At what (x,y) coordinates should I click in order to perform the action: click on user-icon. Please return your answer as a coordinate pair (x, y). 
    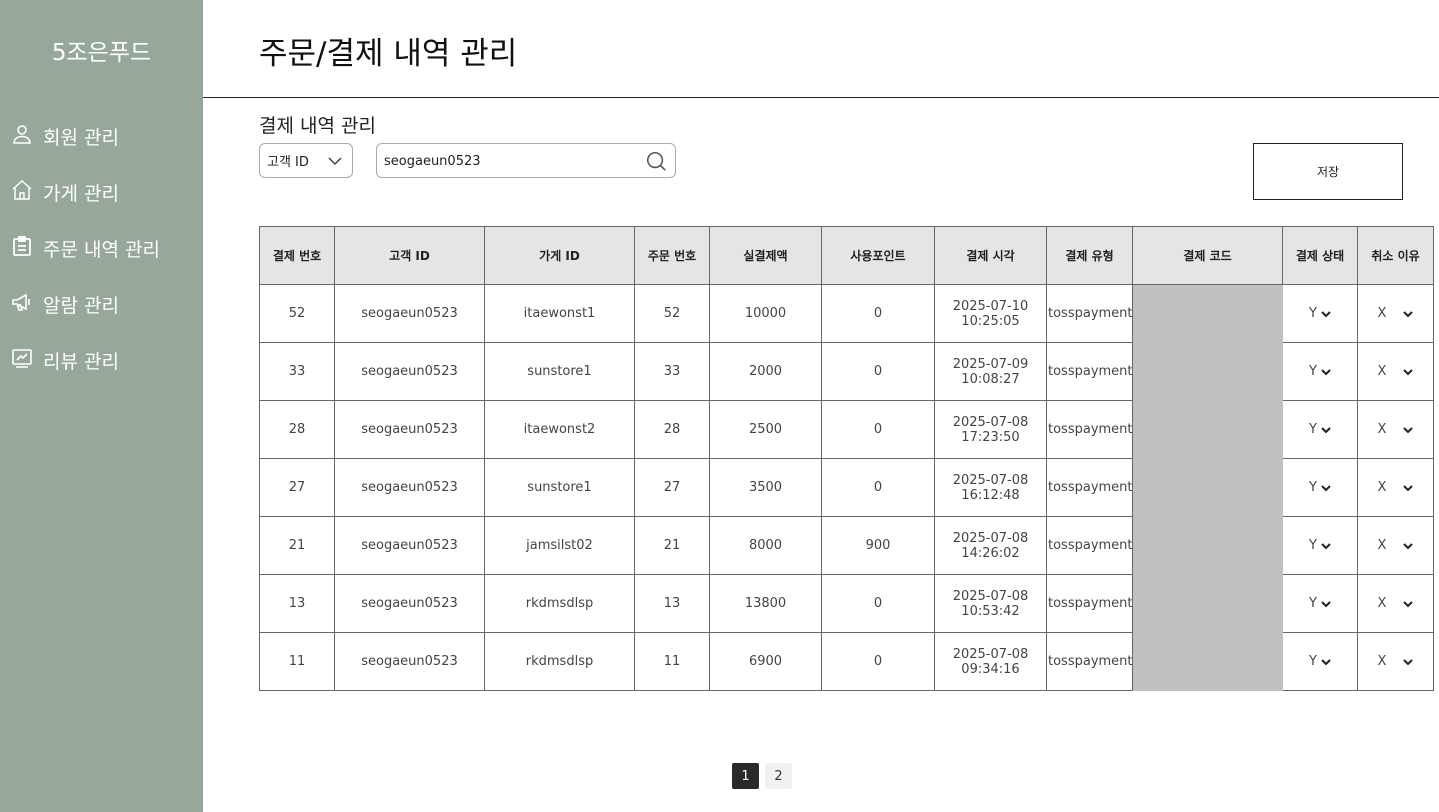
    Looking at the image, I should click on (26, 136).